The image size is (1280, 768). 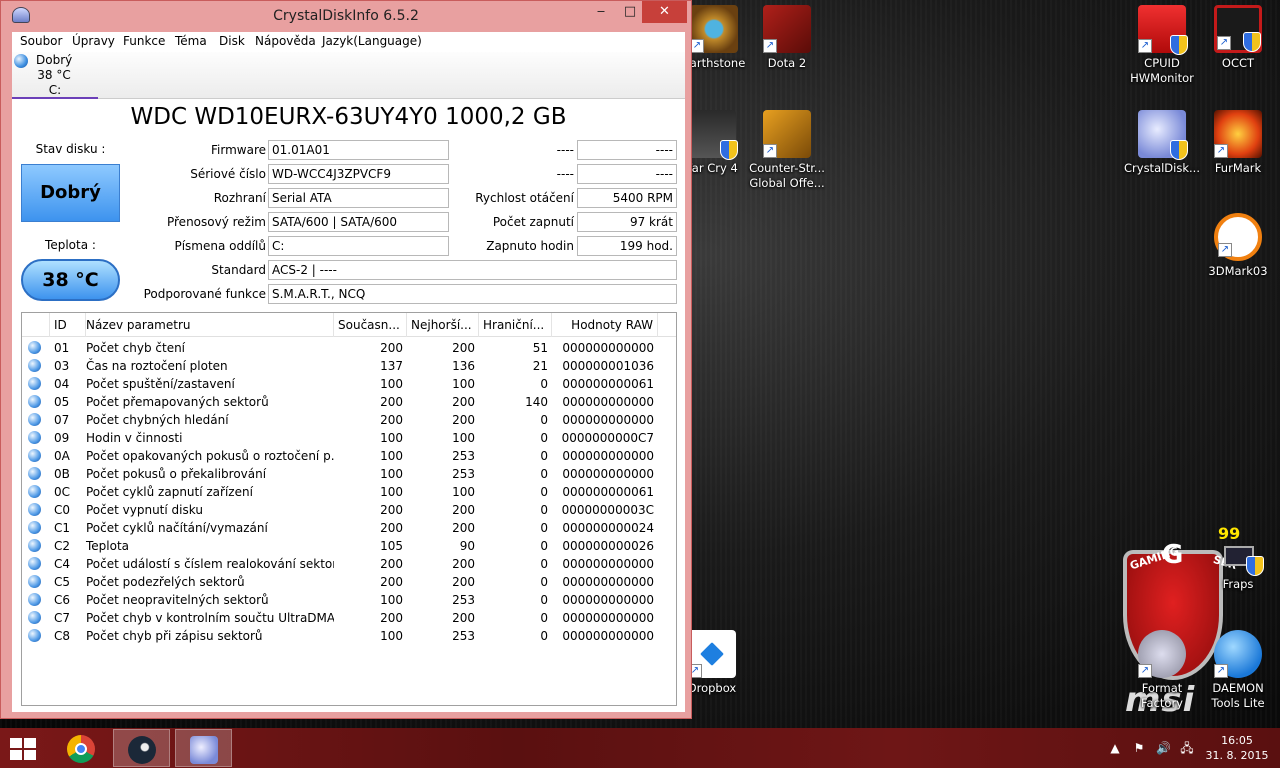 I want to click on desktop-icon-formatfactory: ↗ Format Factory, so click(x=1162, y=670).